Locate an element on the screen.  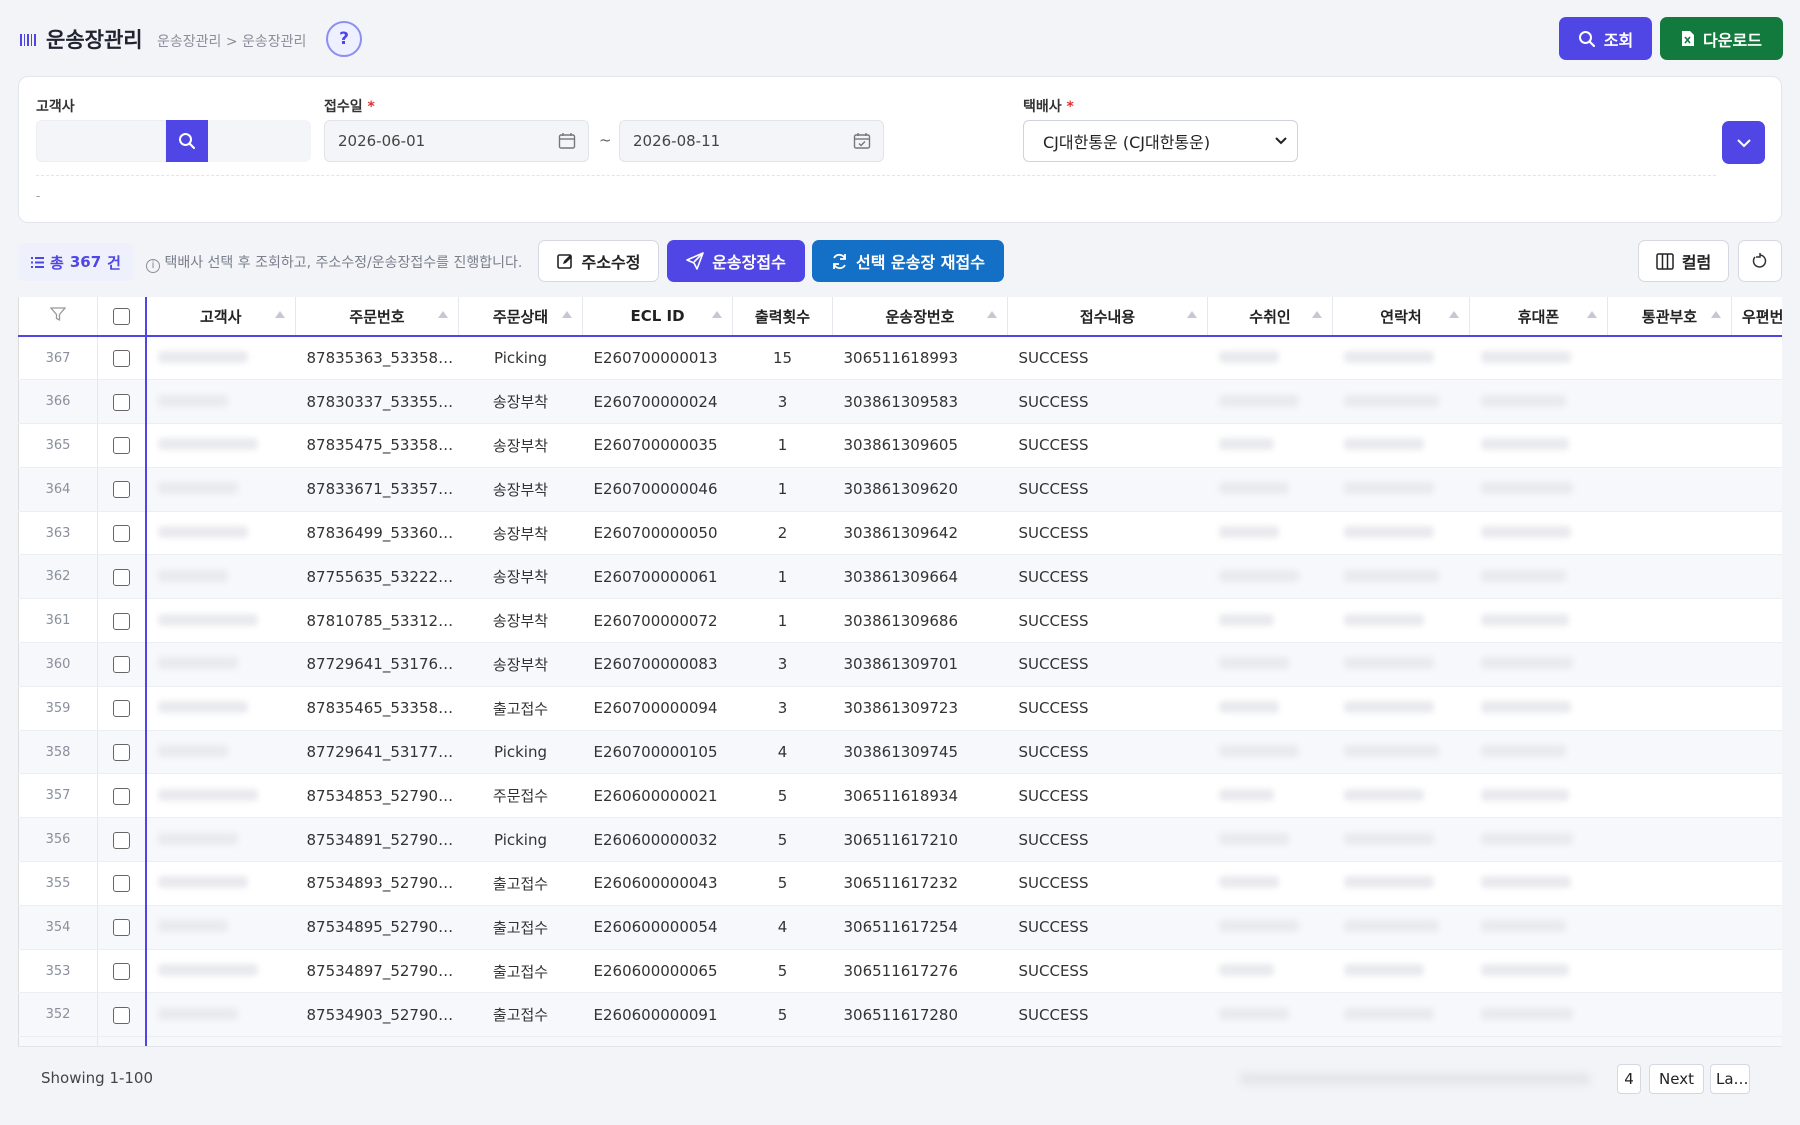
reset-button is located at coordinates (1760, 261).